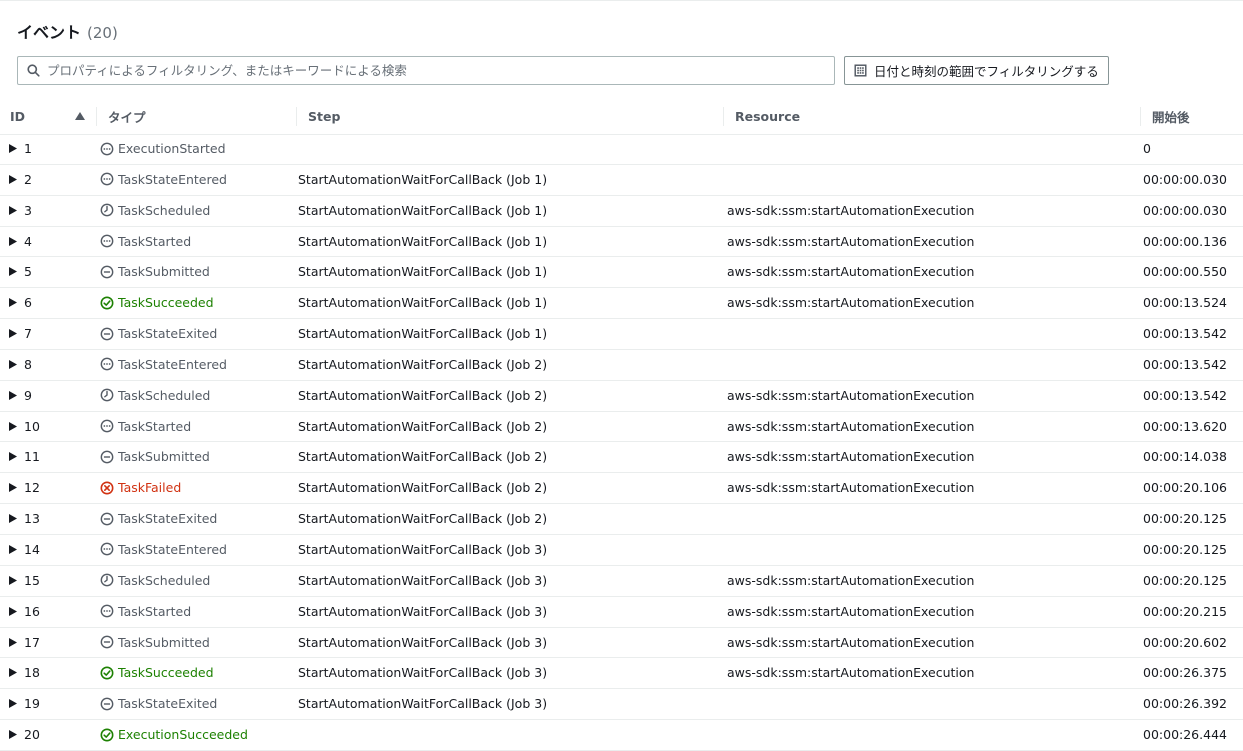  I want to click on event-type: ExecutionSucceeded, so click(197, 734).